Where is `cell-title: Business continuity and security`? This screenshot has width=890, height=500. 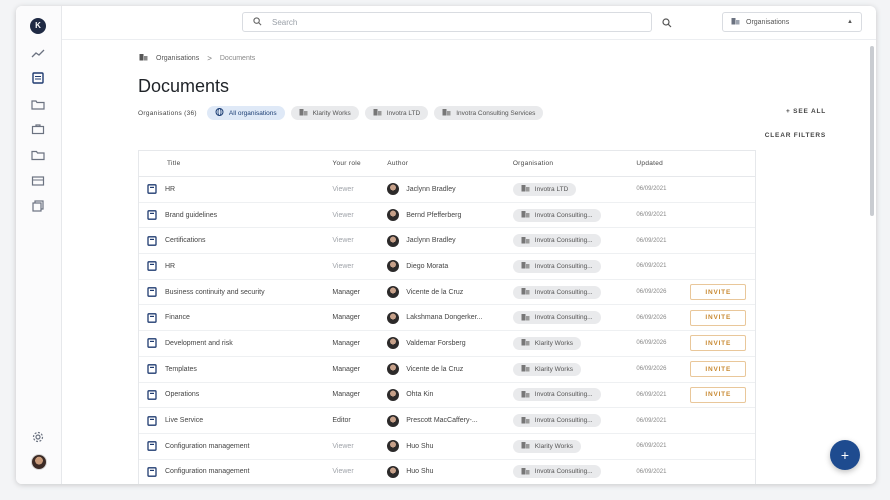
cell-title: Business continuity and security is located at coordinates (235, 292).